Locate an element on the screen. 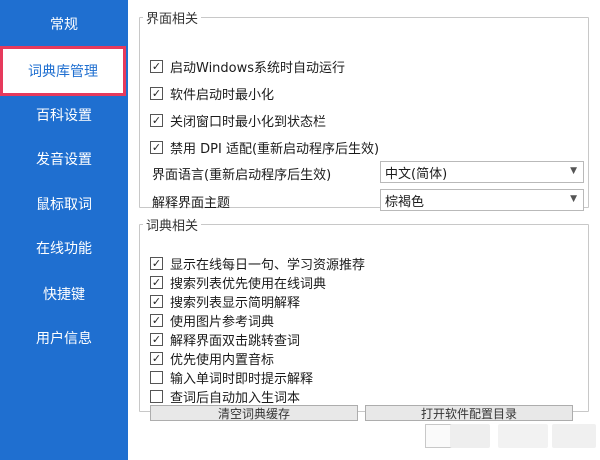 The height and width of the screenshot is (460, 600). double-click-lookup-checkbox: ✓ 解释界面双击跳转查词 is located at coordinates (225, 339).